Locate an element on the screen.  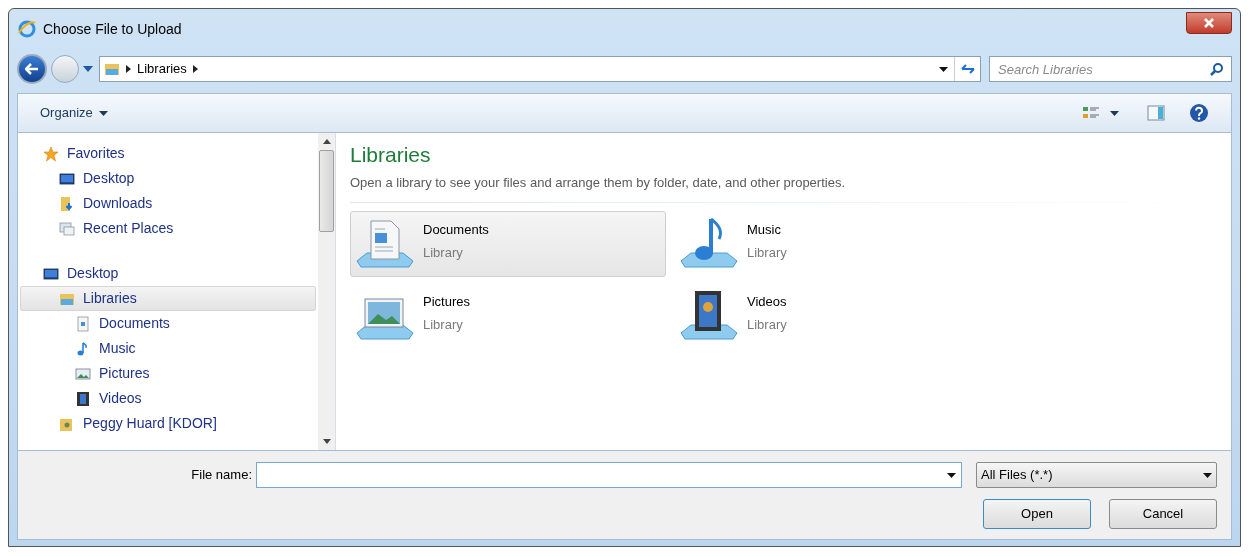
folder-download-icon is located at coordinates (67, 203).